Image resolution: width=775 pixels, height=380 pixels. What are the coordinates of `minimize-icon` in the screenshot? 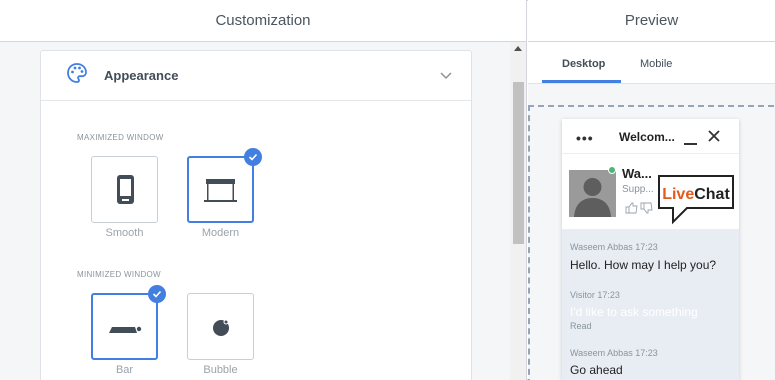 It's located at (690, 144).